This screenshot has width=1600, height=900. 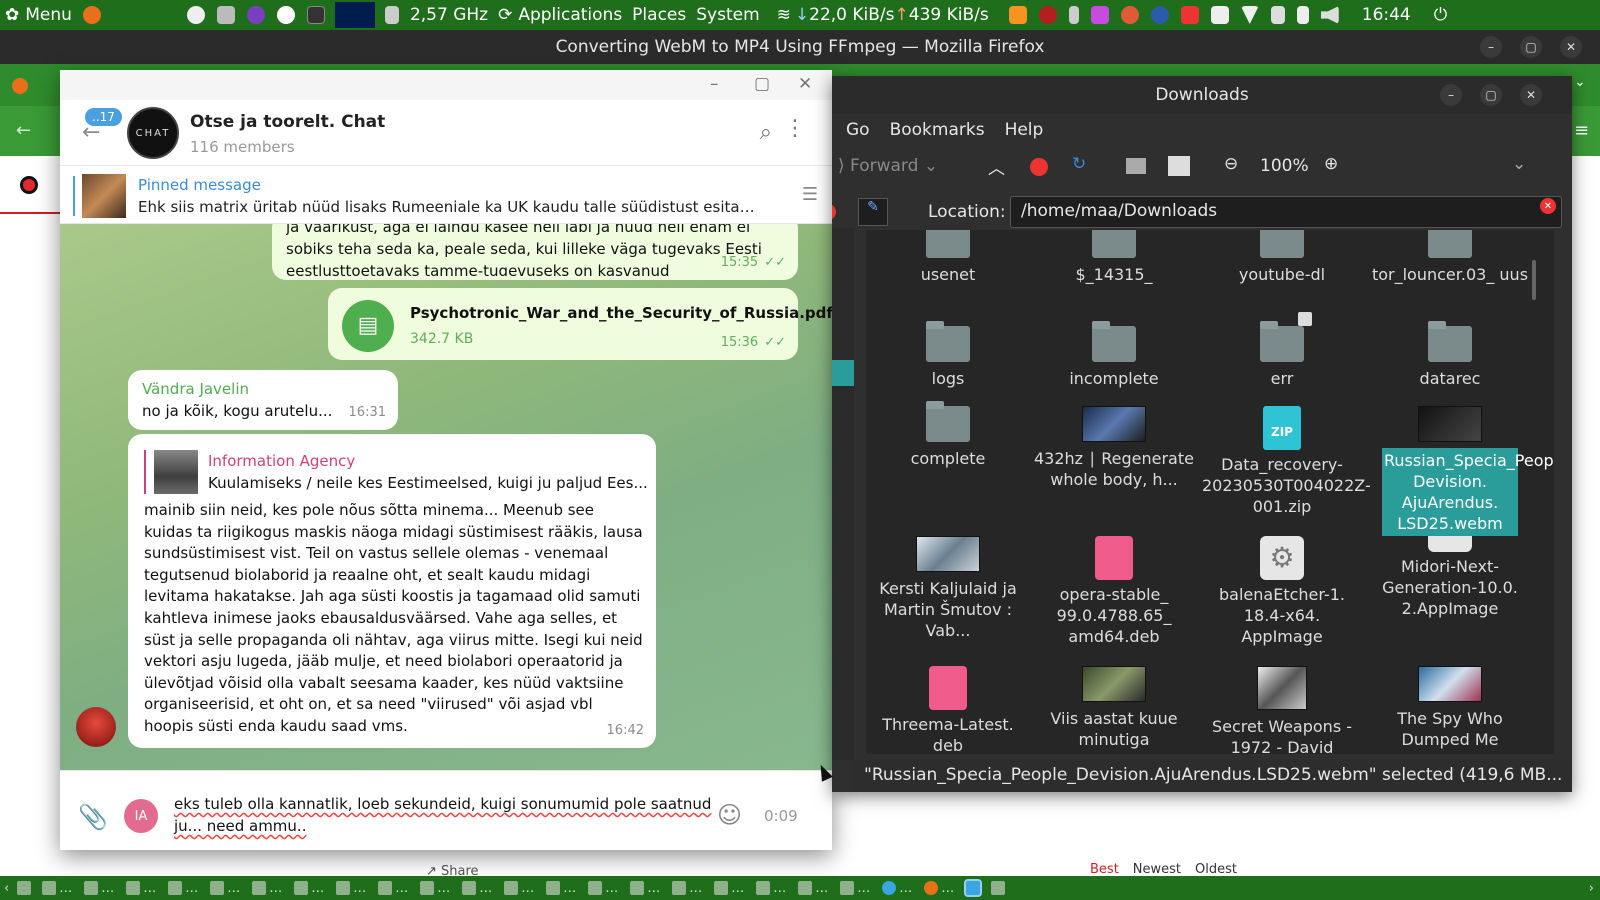 I want to click on chat-title: Otse ja toorelt. Chat, so click(x=287, y=122).